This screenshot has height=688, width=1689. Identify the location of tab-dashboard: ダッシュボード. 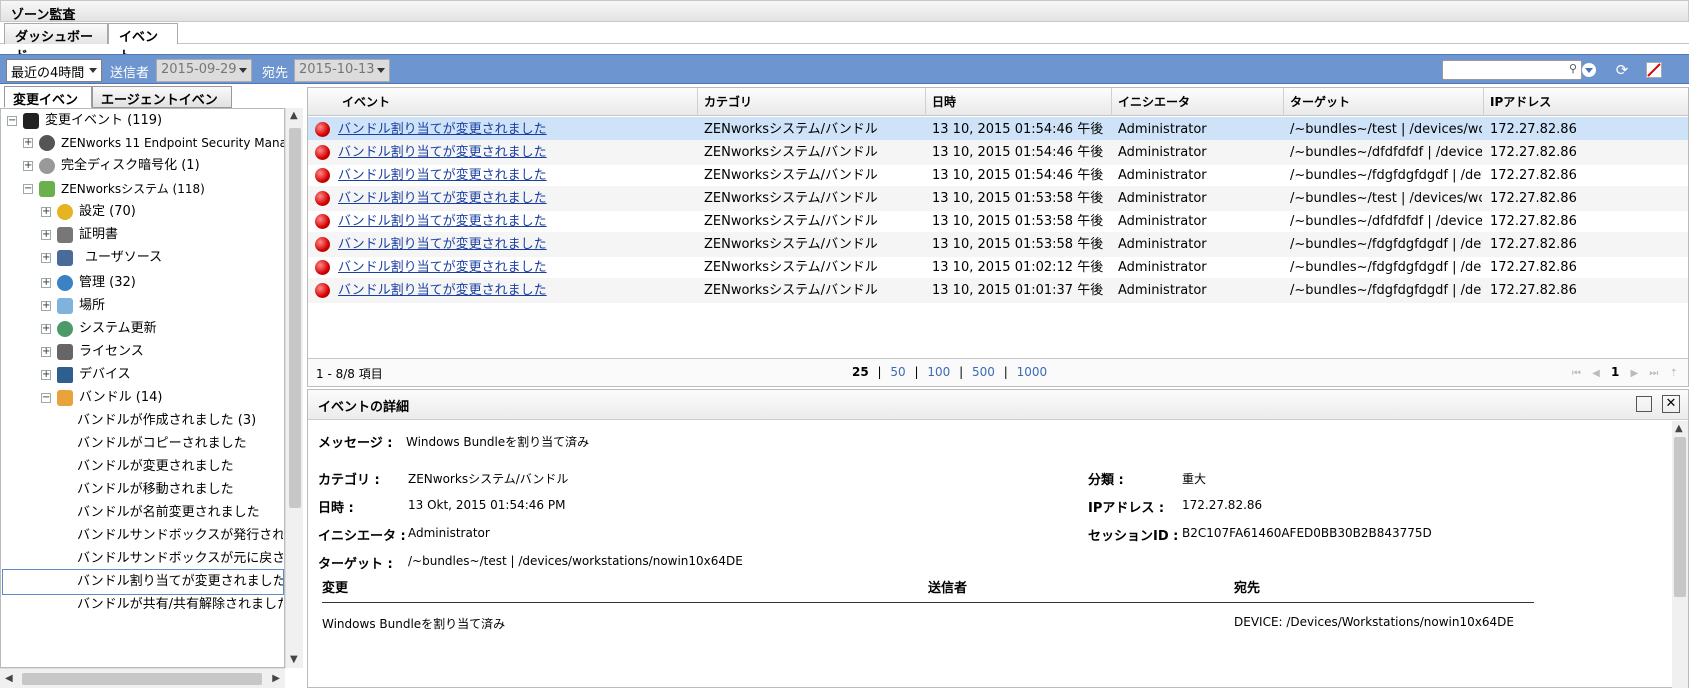
(56, 43).